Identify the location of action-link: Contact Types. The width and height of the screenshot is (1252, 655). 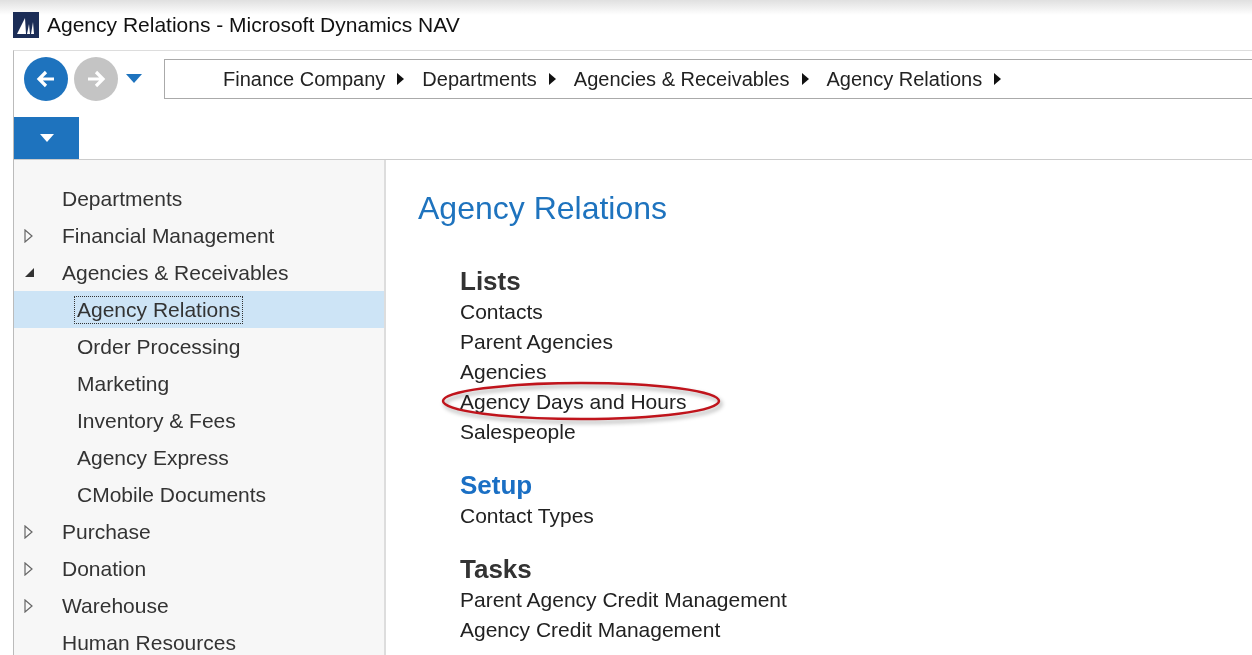
(527, 516).